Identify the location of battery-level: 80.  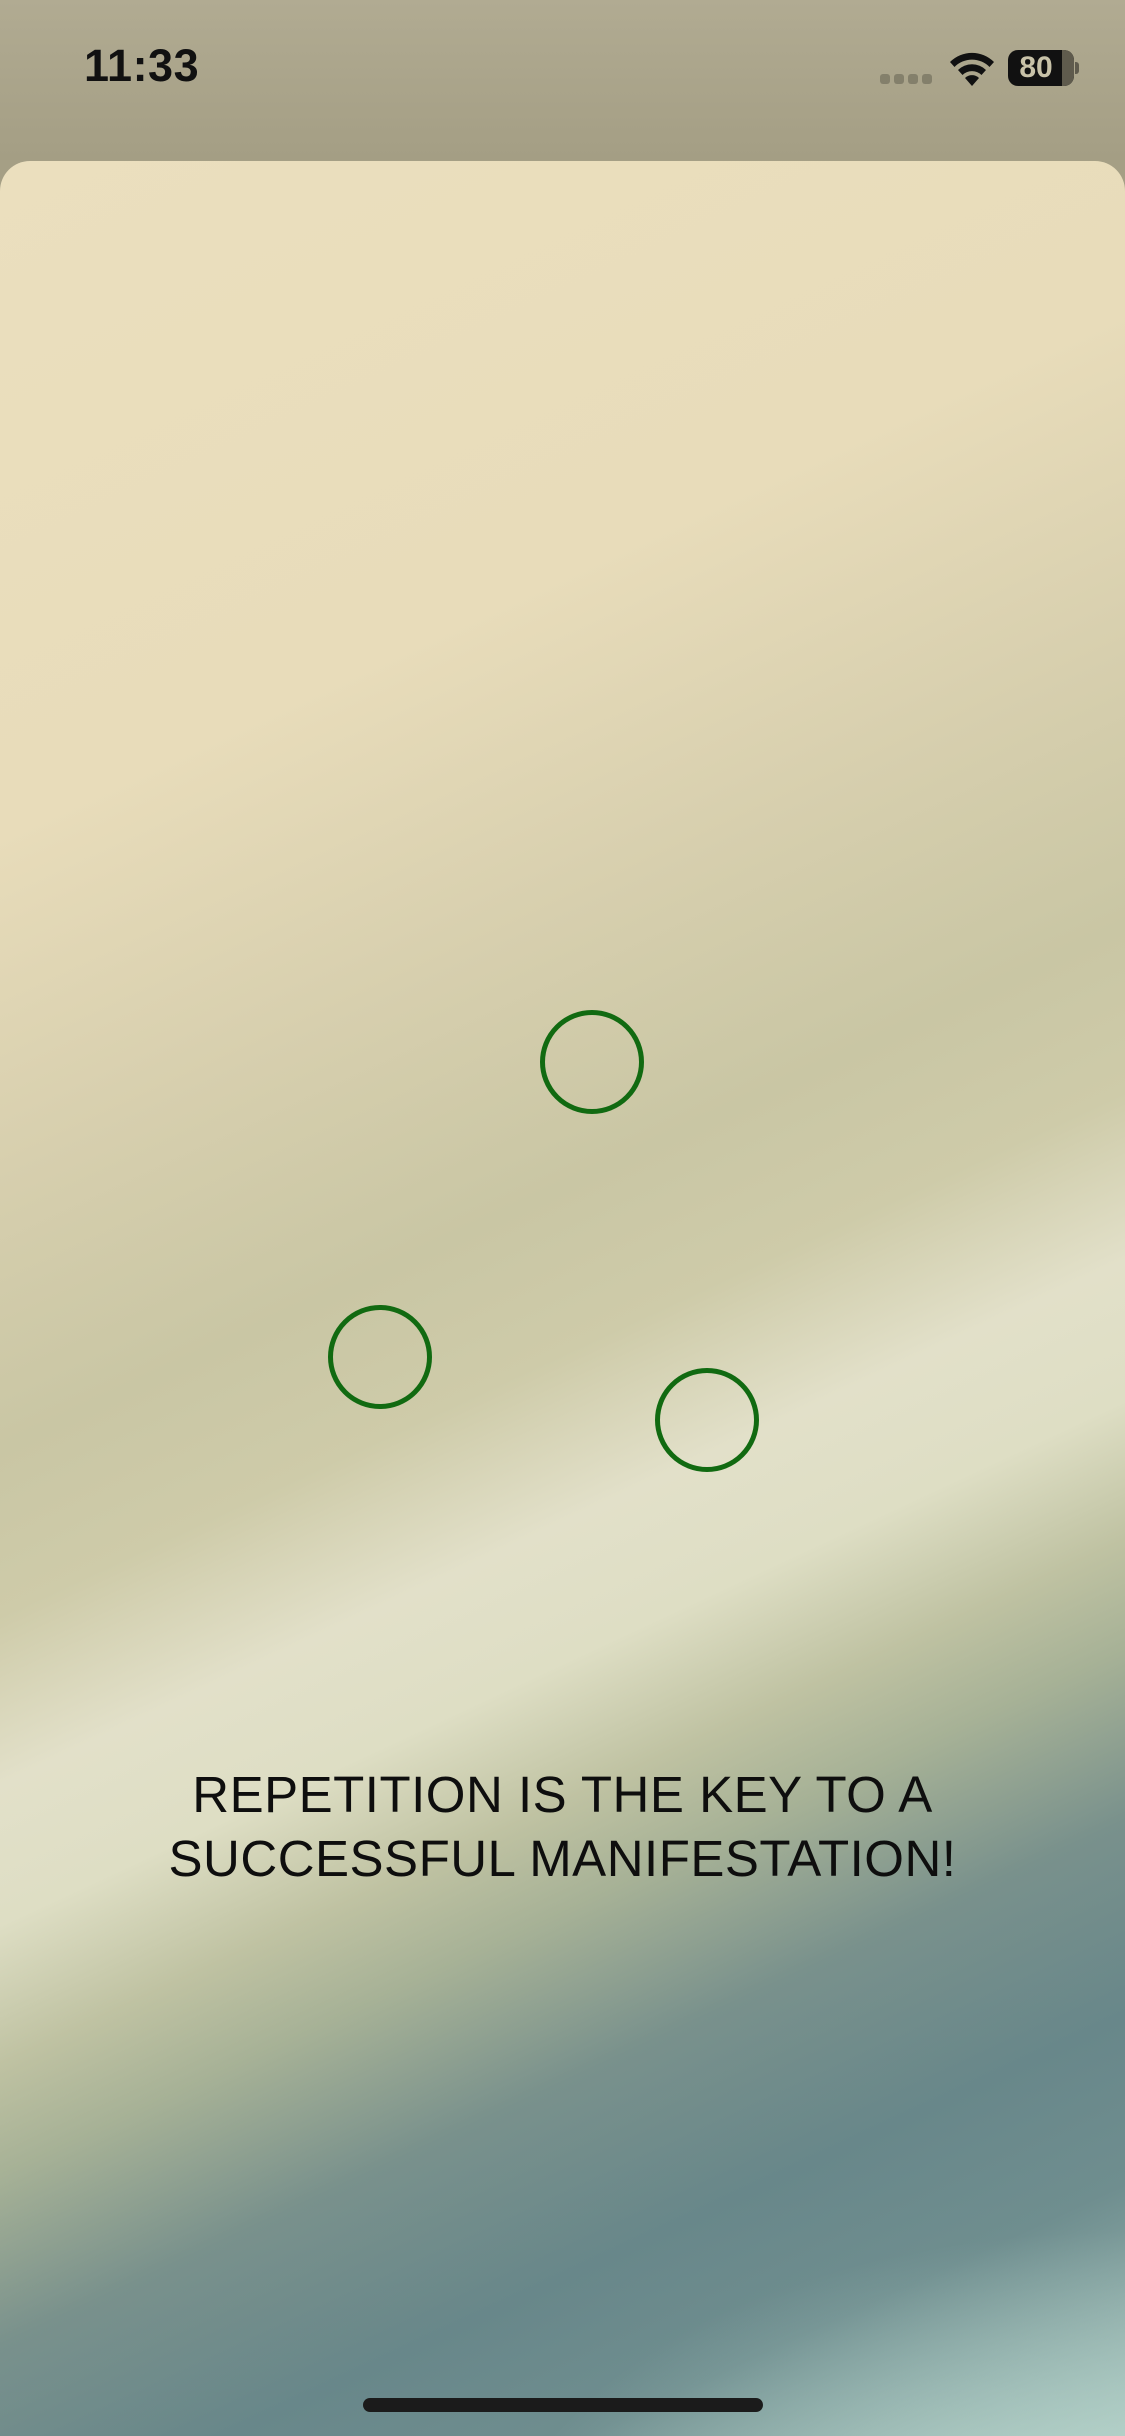
(1036, 67).